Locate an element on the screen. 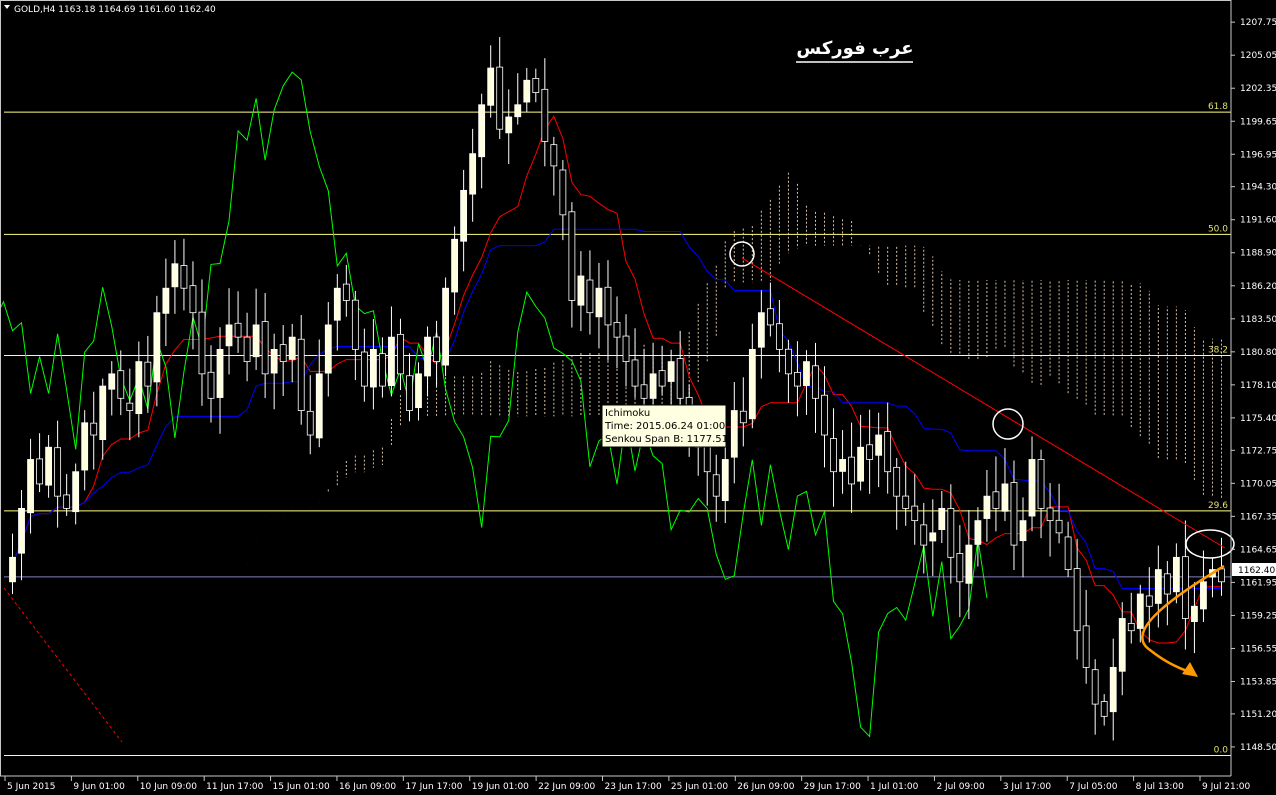 The height and width of the screenshot is (795, 1276). price-tick-label-8: 1186.20 is located at coordinates (1258, 287).